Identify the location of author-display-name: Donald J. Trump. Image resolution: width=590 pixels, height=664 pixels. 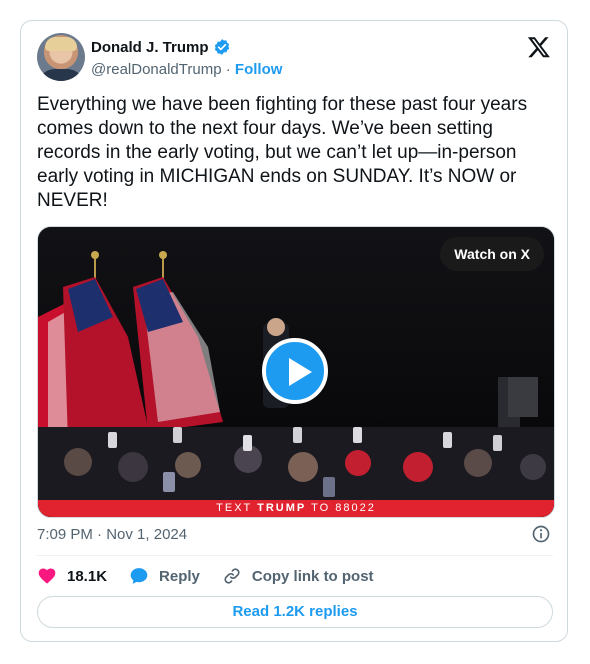
(150, 47).